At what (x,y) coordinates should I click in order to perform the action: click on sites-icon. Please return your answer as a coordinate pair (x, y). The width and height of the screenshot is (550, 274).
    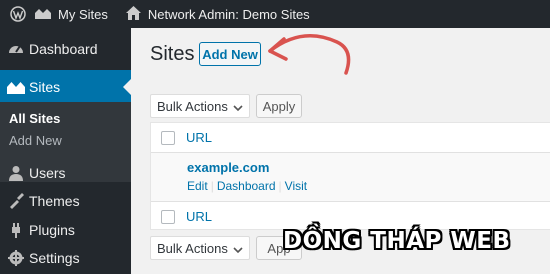
    Looking at the image, I should click on (16, 87).